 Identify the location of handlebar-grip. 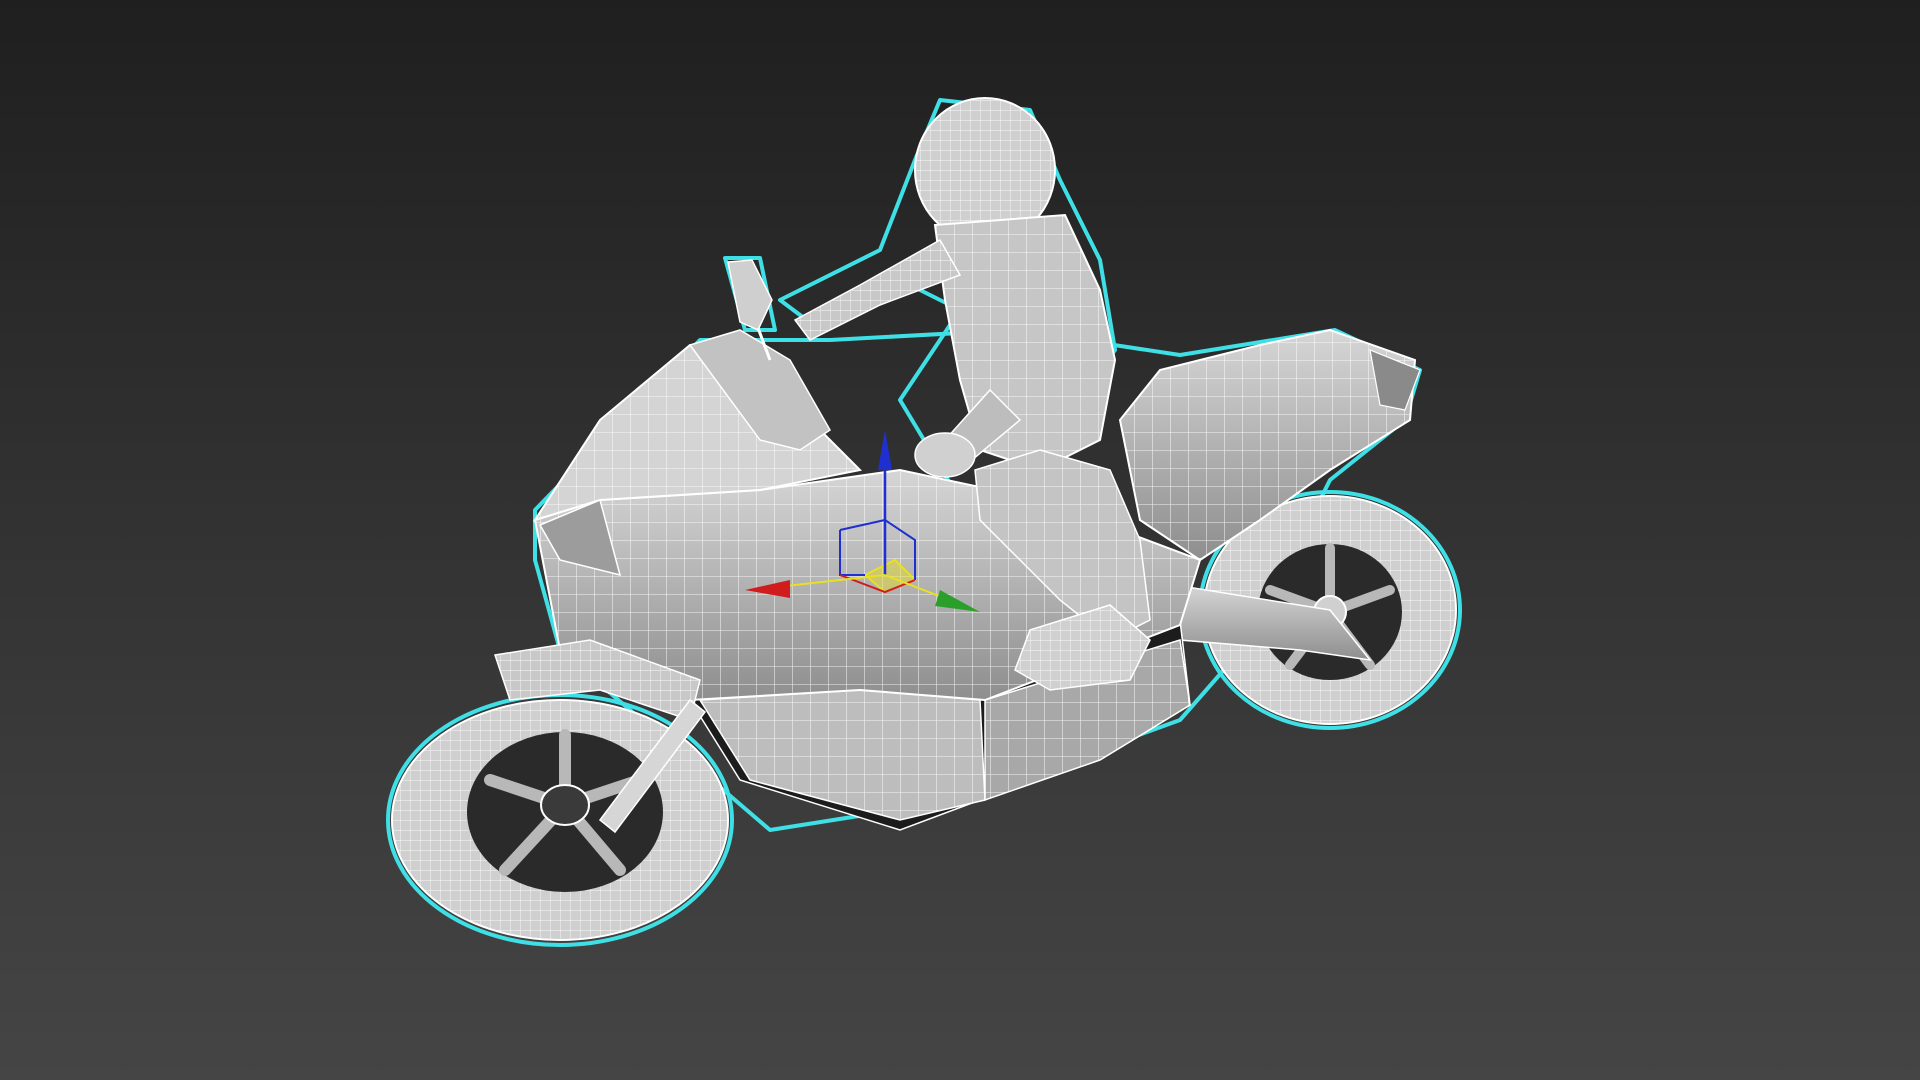
(945, 455).